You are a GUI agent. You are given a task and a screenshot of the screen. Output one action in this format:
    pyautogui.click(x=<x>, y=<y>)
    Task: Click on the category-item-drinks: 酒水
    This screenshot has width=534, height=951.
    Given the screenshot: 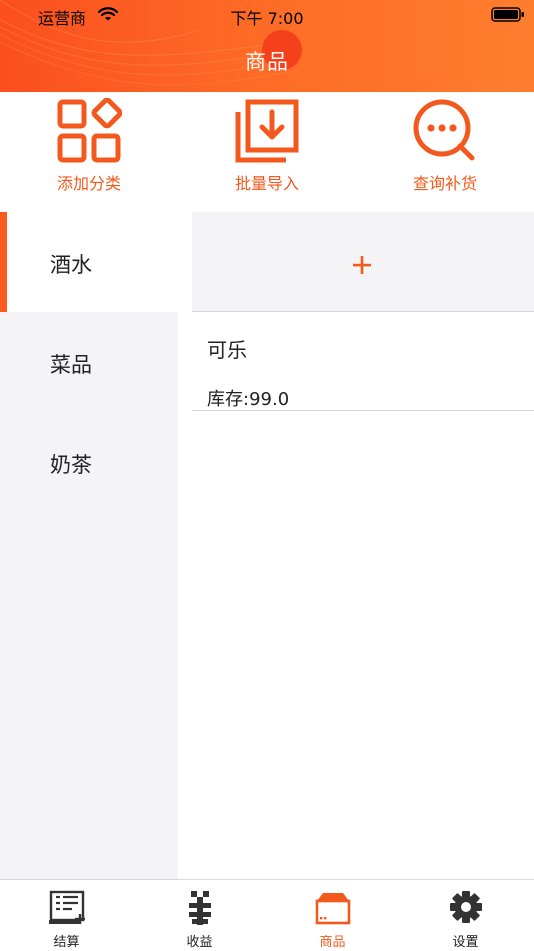 What is the action you would take?
    pyautogui.click(x=96, y=262)
    